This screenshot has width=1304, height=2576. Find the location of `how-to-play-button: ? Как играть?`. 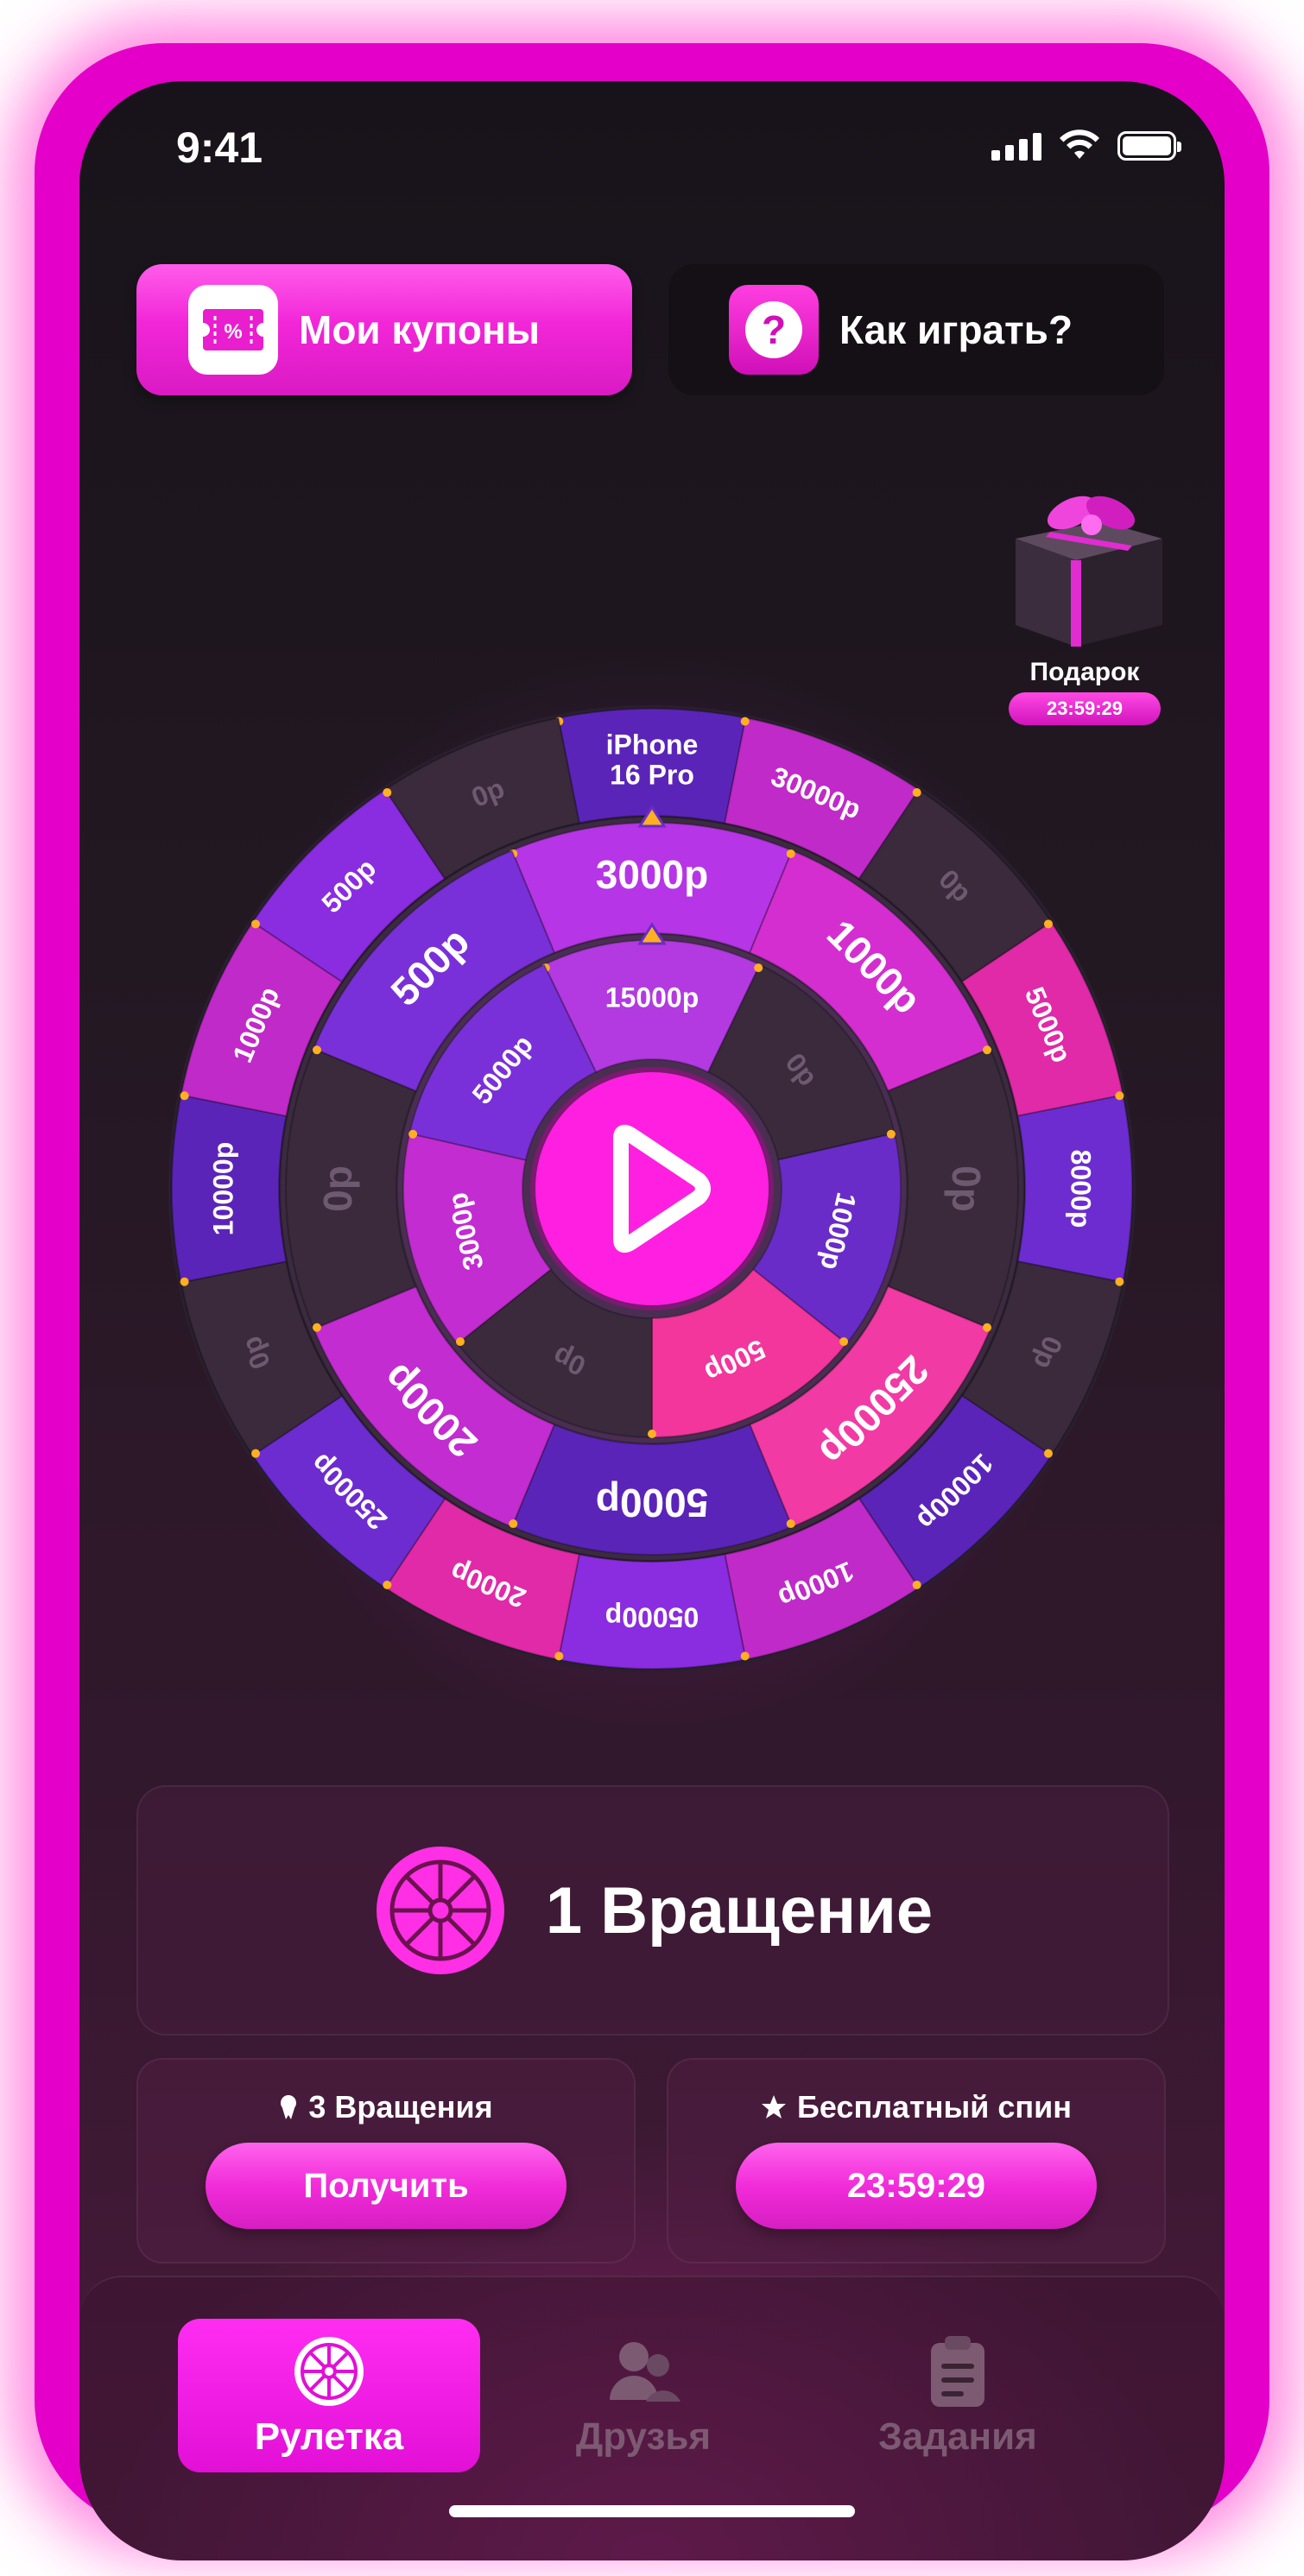

how-to-play-button: ? Как играть? is located at coordinates (916, 329).